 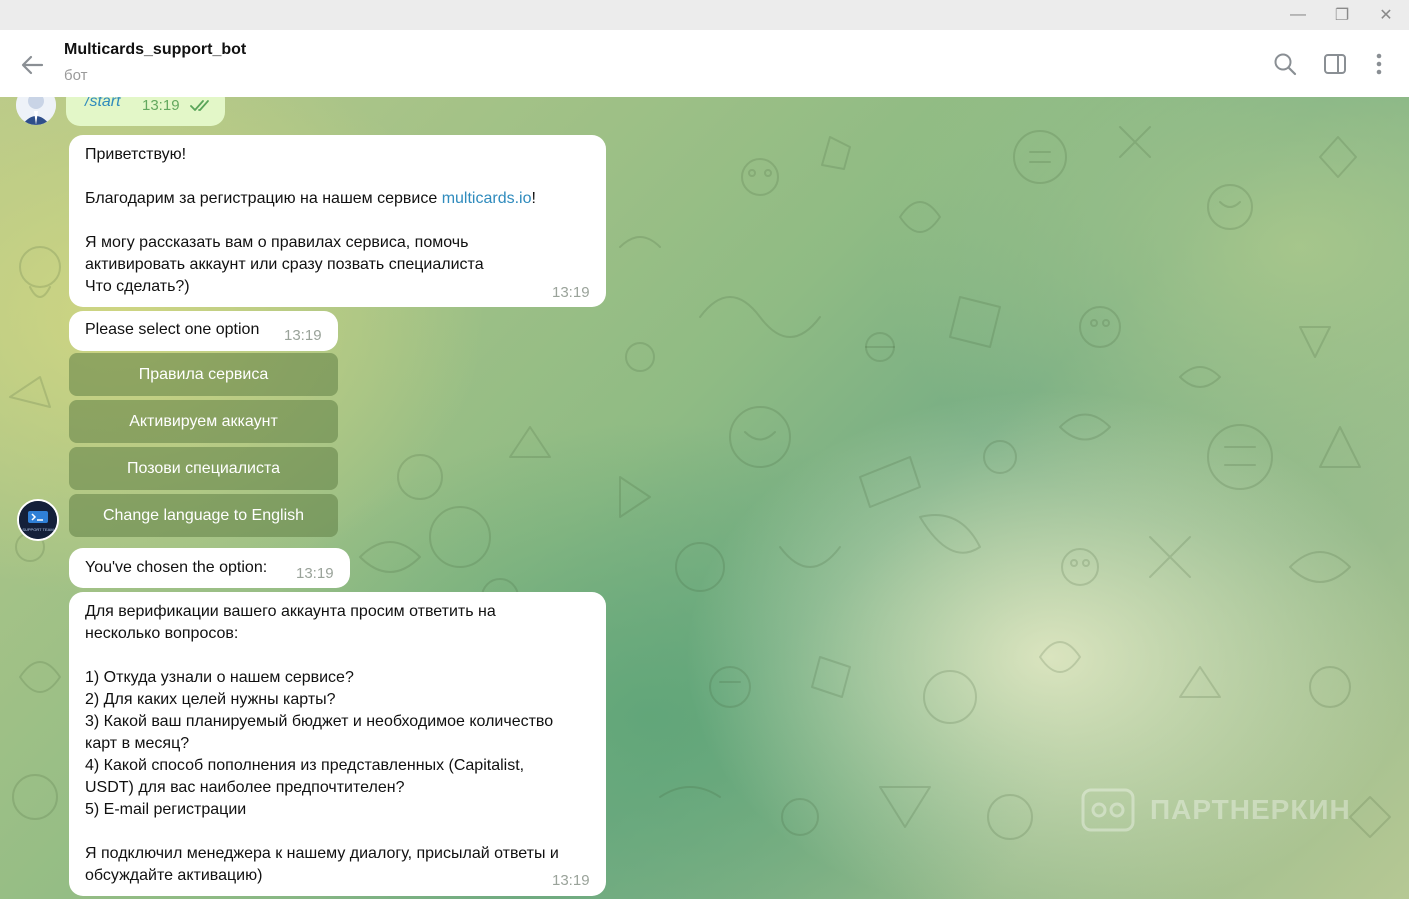 I want to click on command-text: /start, so click(x=103, y=104).